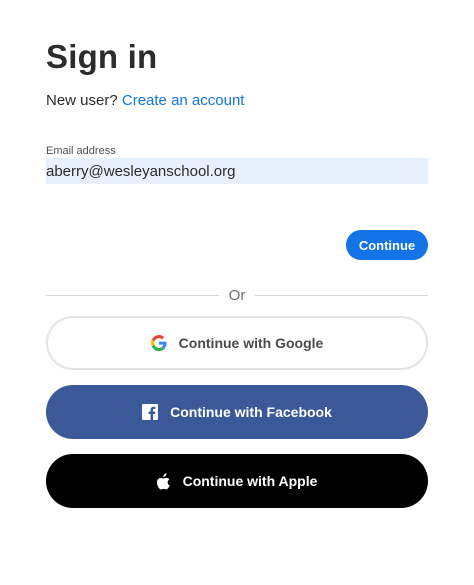 This screenshot has height=585, width=474. Describe the element at coordinates (251, 343) in the screenshot. I see `google-button-label: Continue with Google` at that location.